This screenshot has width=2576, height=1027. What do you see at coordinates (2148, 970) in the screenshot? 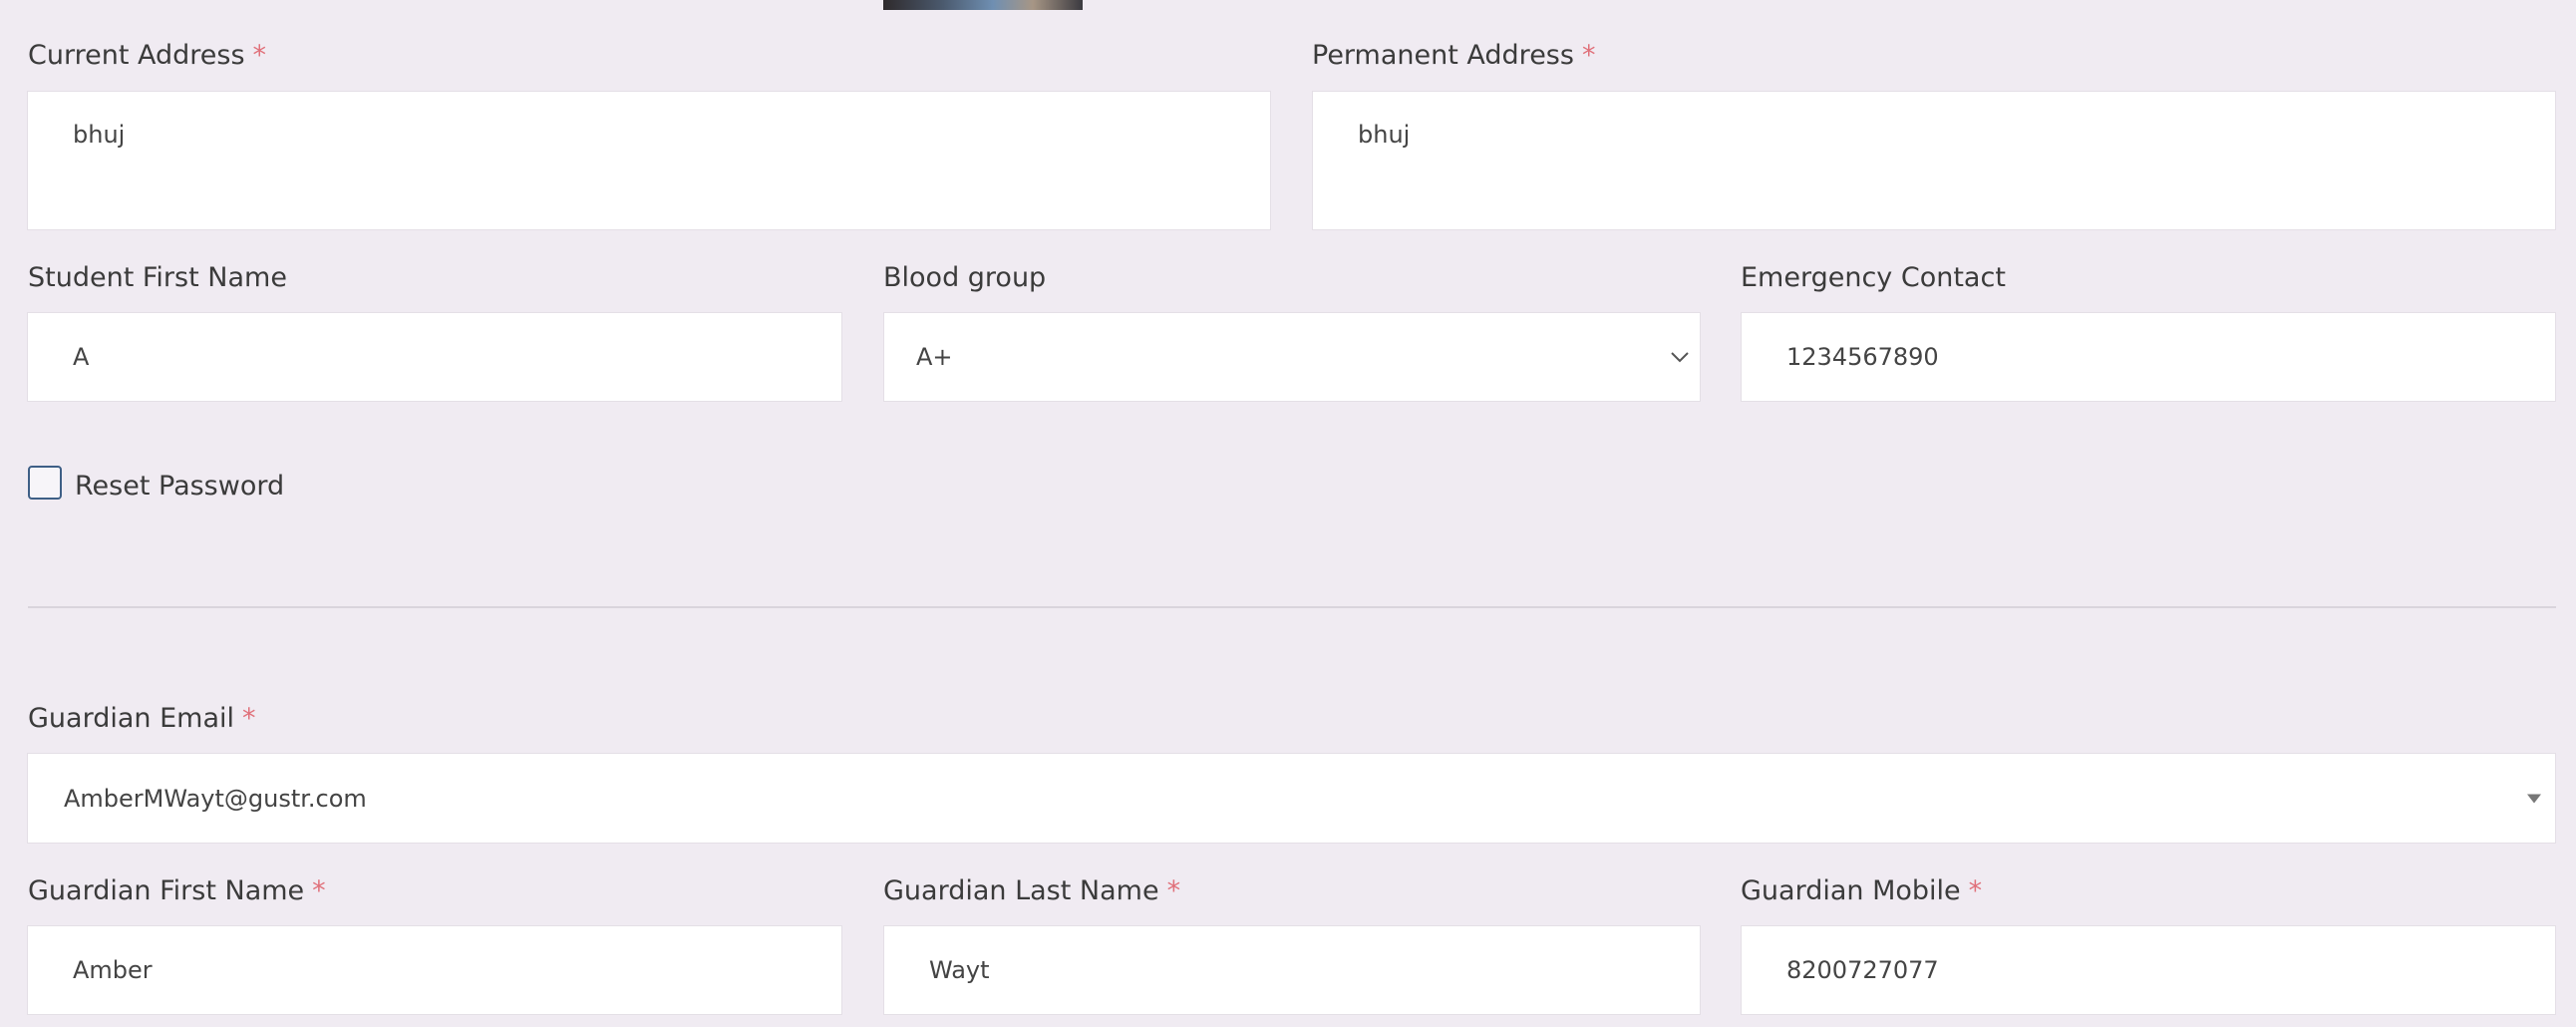
I see `guardian-mobile-input: 8200727077` at bounding box center [2148, 970].